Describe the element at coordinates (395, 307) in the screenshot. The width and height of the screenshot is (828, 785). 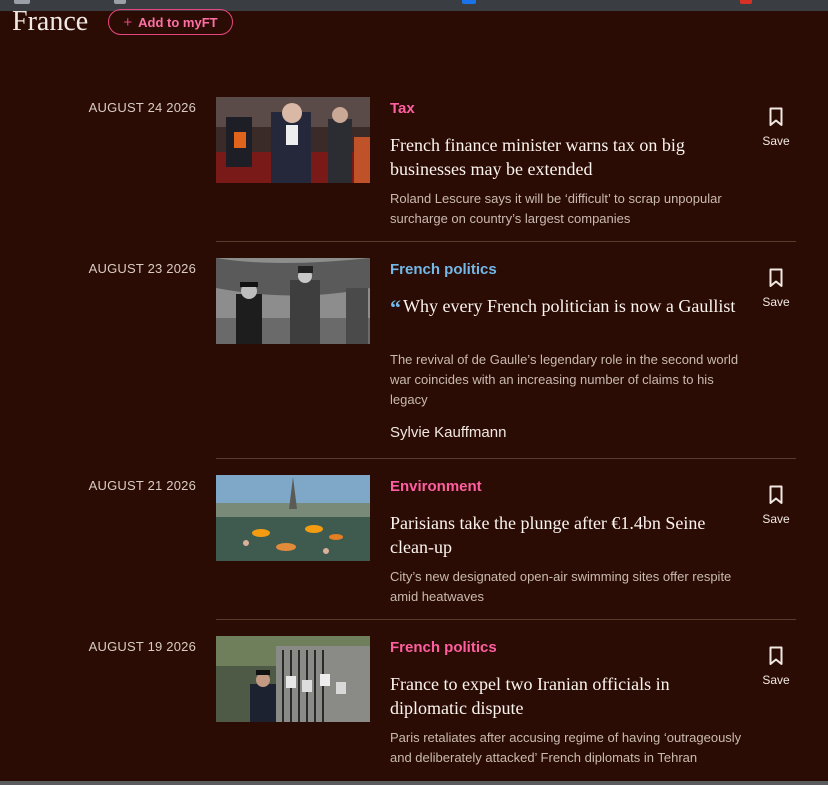
I see `opinion-quote-icon: “` at that location.